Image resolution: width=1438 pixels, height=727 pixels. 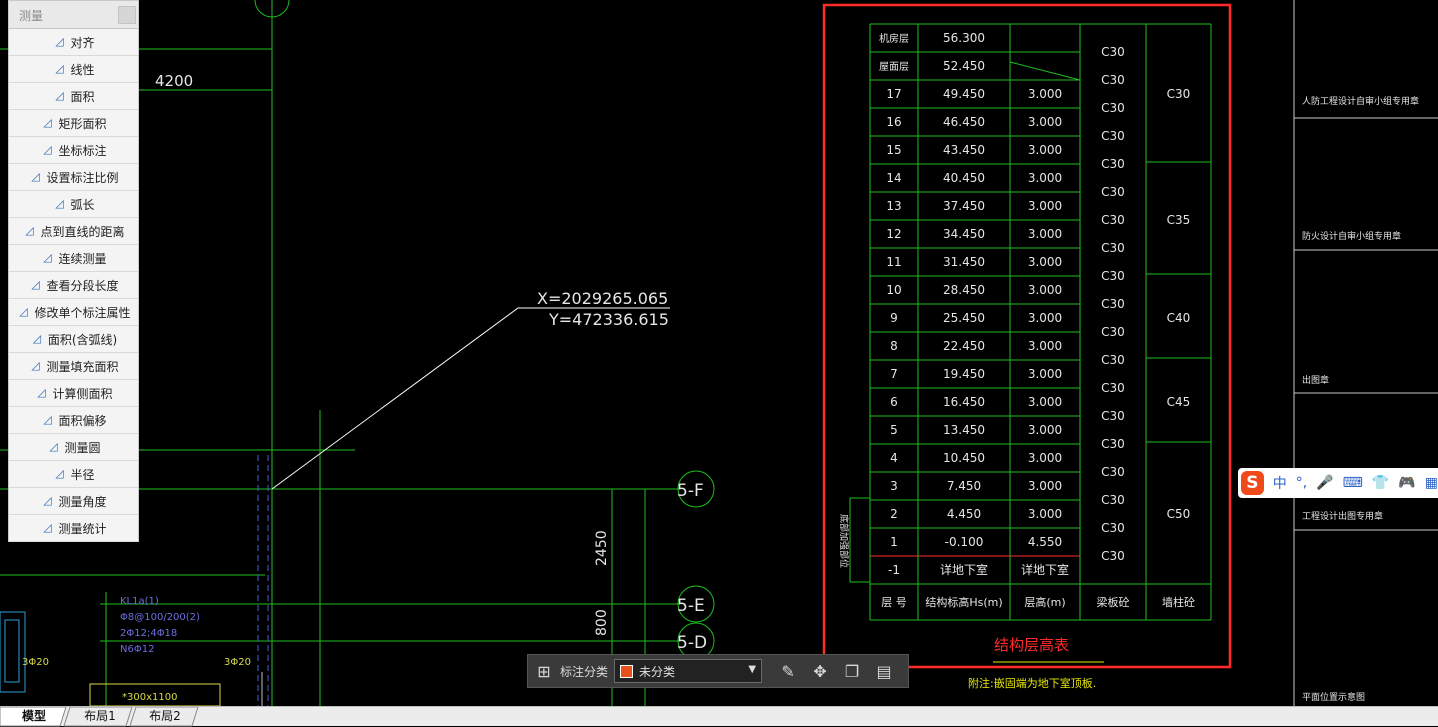 What do you see at coordinates (35, 365) in the screenshot?
I see `hatch-area-icon: ◿` at bounding box center [35, 365].